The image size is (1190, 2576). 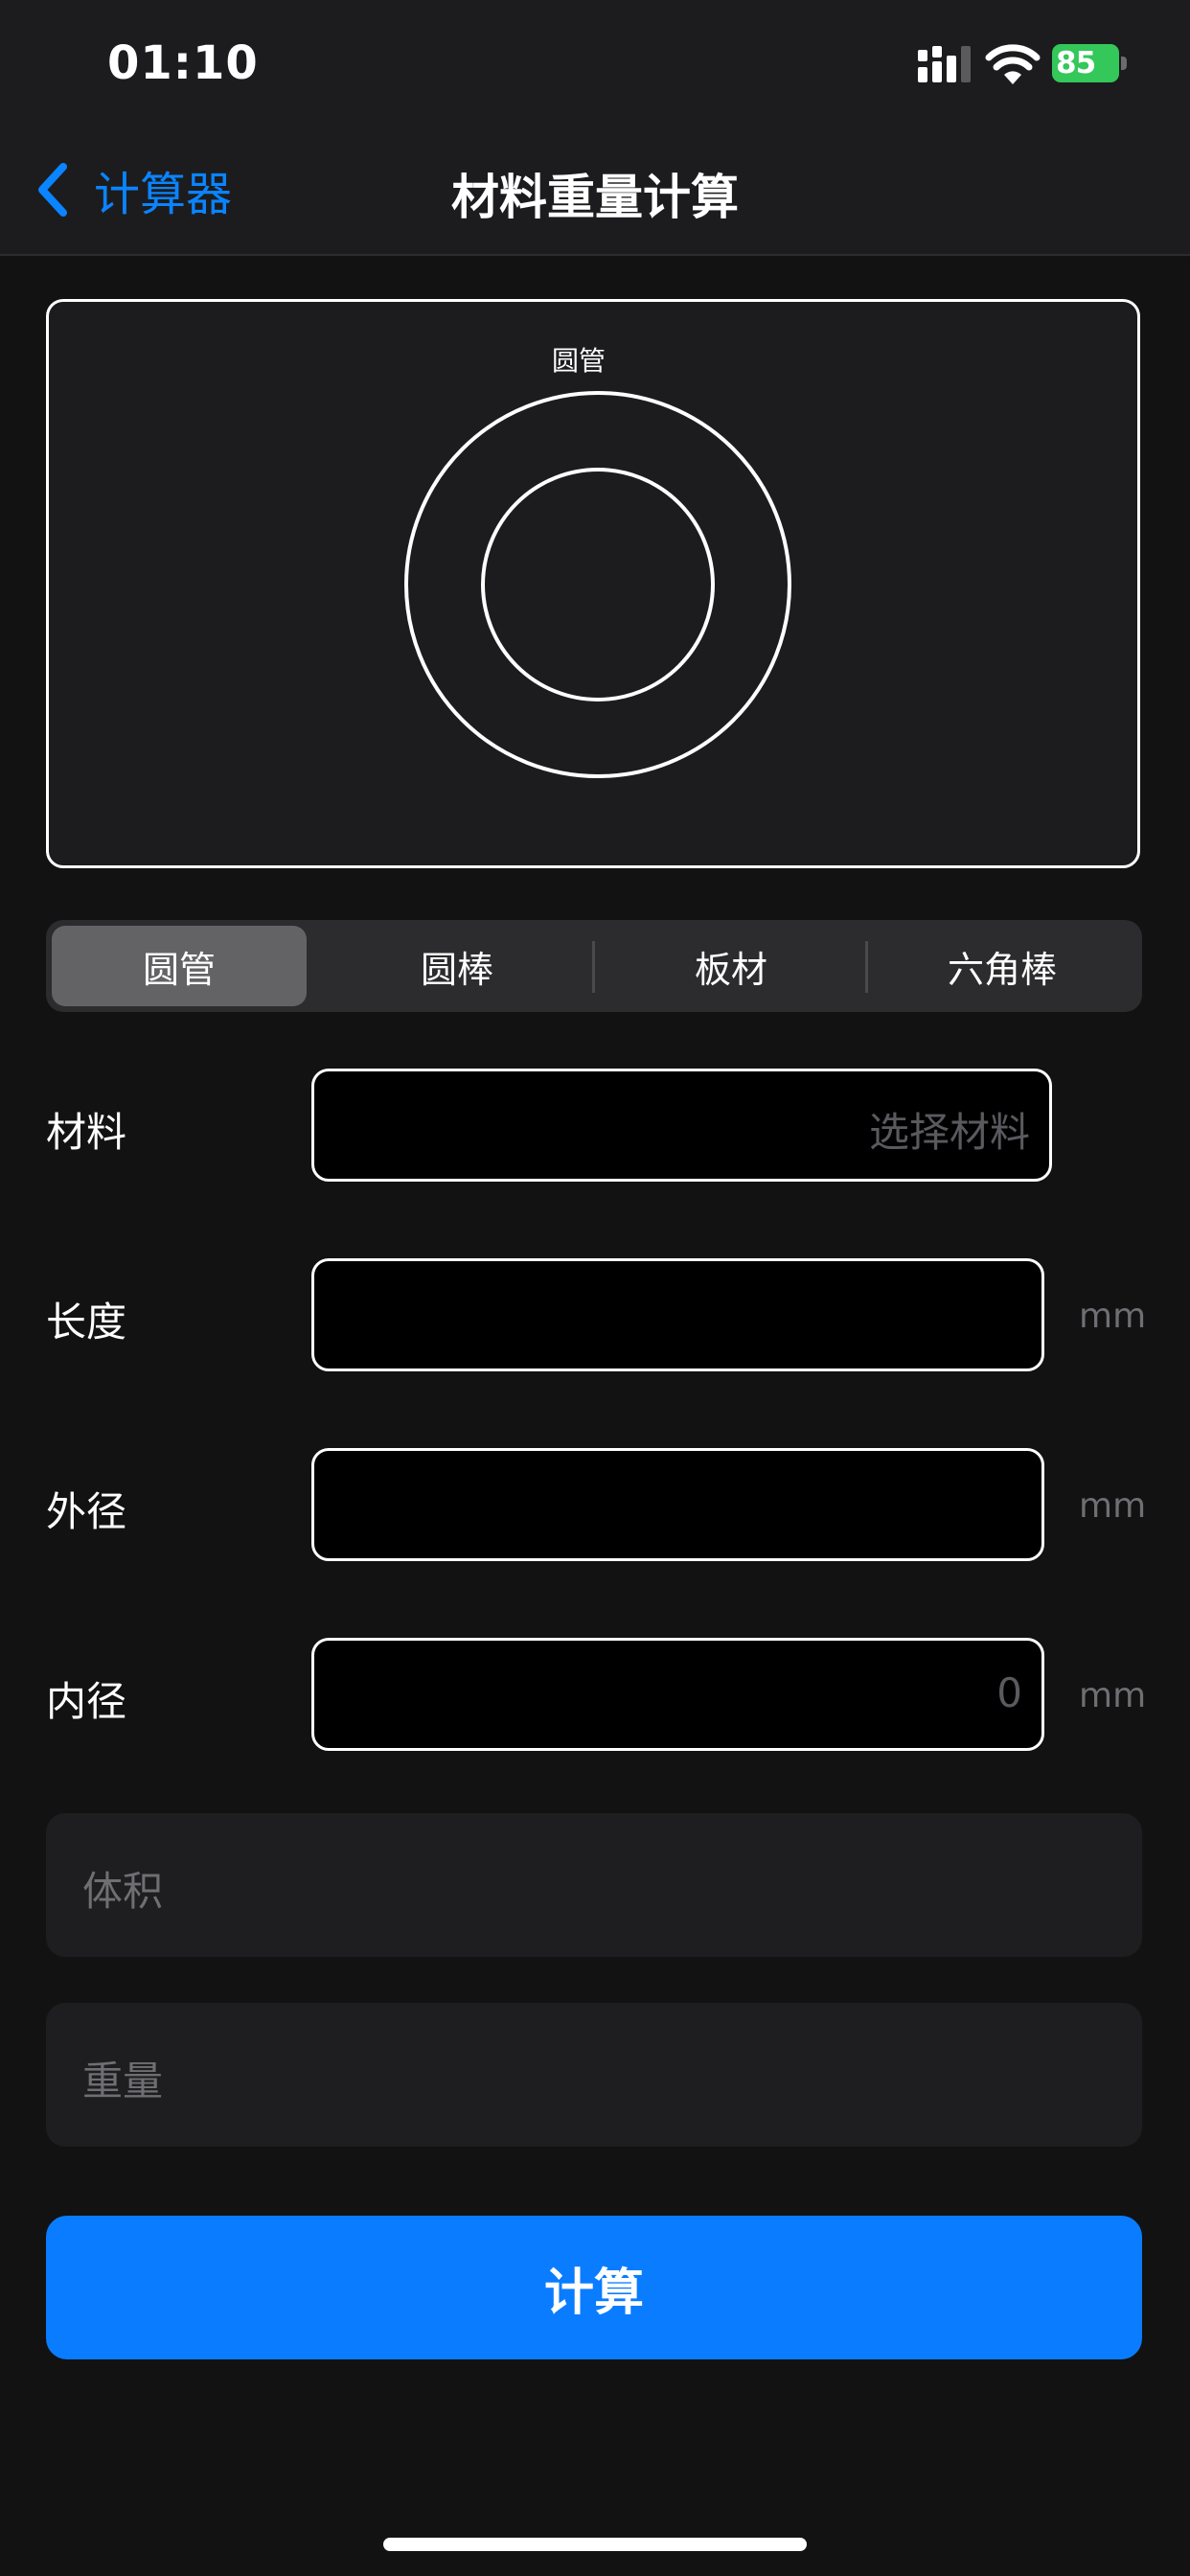 I want to click on signal-icon, so click(x=945, y=64).